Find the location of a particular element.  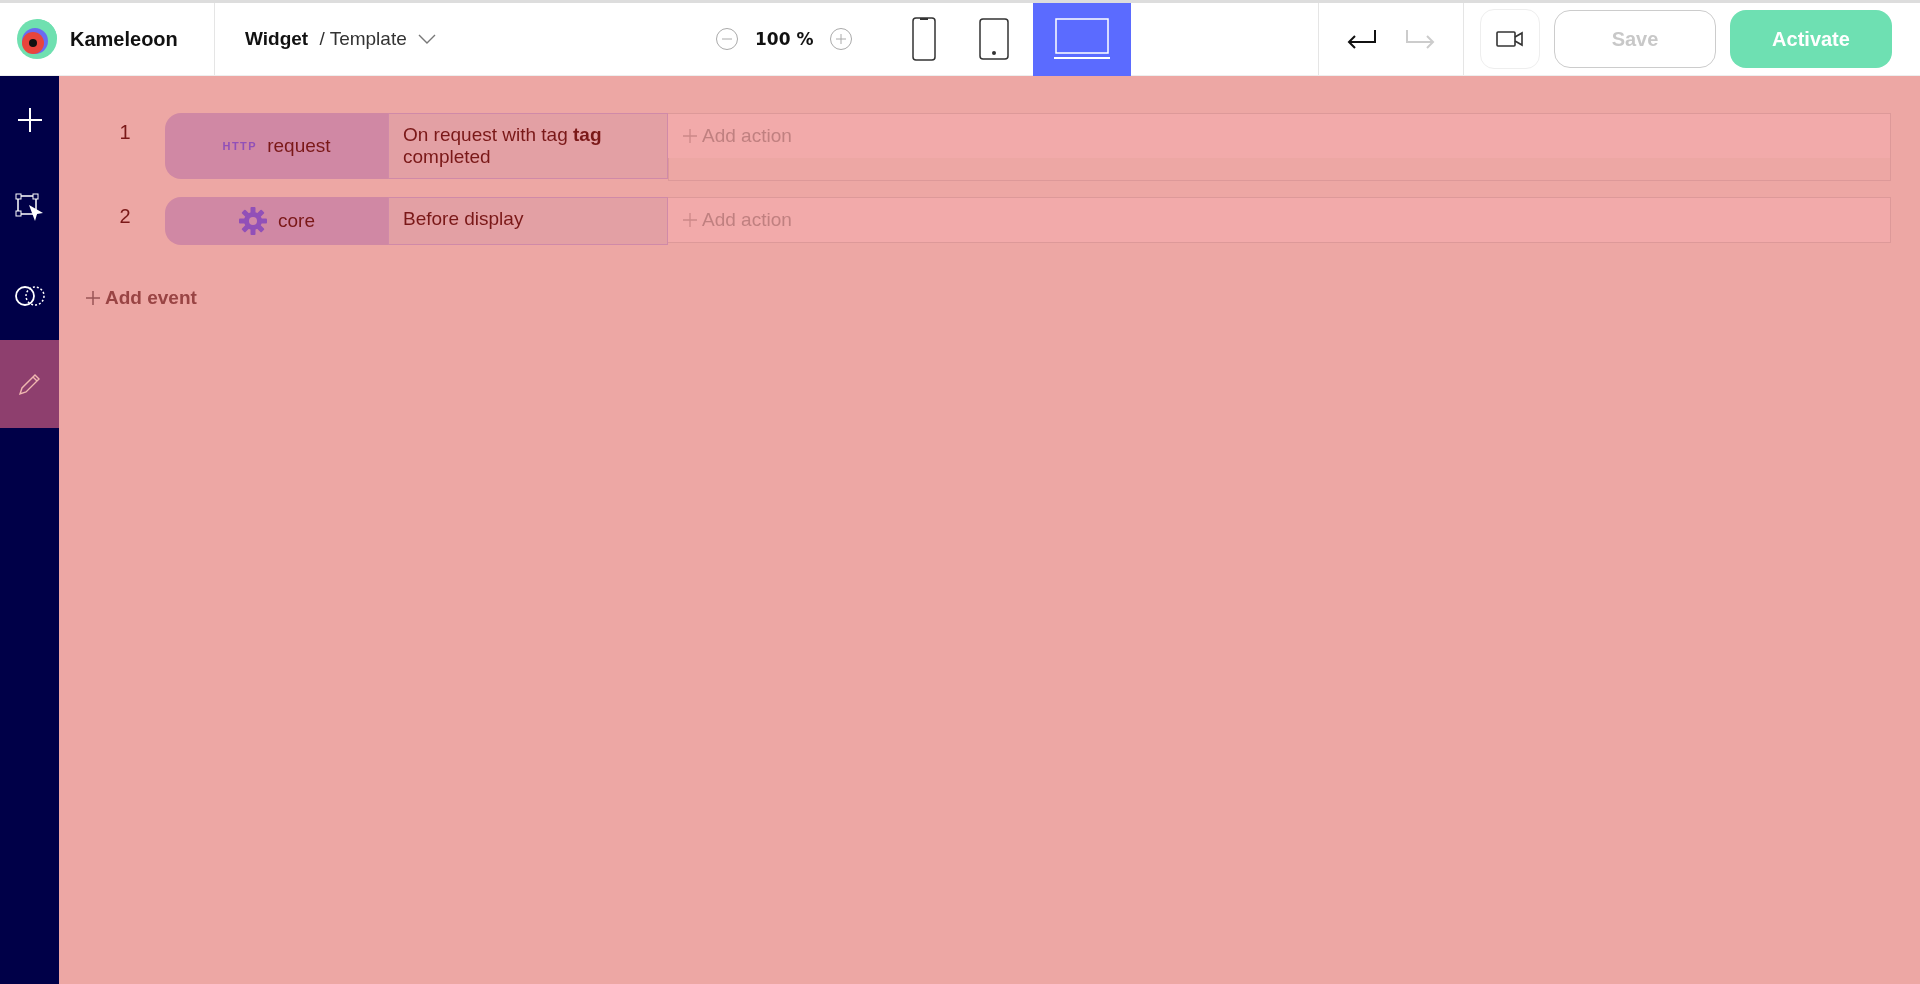

pencil-icon is located at coordinates (29, 384).